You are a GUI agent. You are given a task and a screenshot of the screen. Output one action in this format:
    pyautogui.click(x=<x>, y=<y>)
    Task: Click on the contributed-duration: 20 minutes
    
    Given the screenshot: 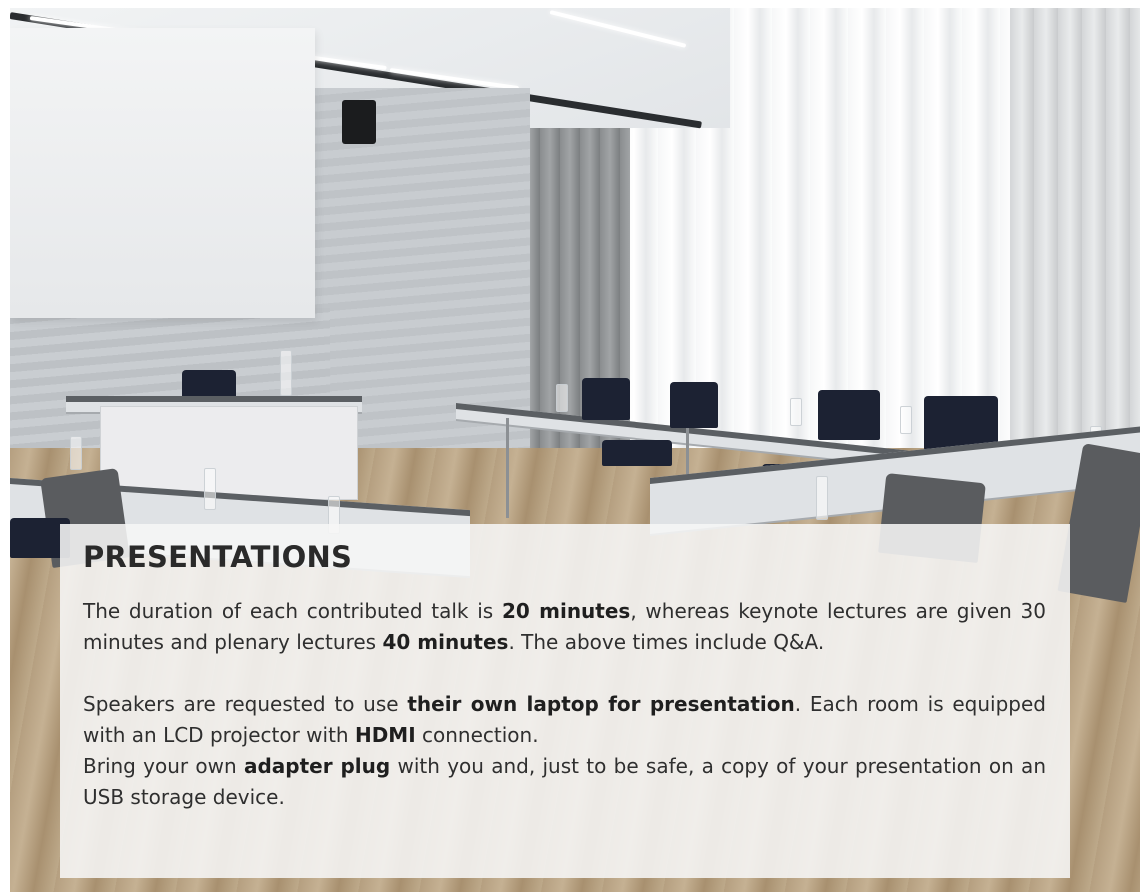 What is the action you would take?
    pyautogui.click(x=566, y=611)
    